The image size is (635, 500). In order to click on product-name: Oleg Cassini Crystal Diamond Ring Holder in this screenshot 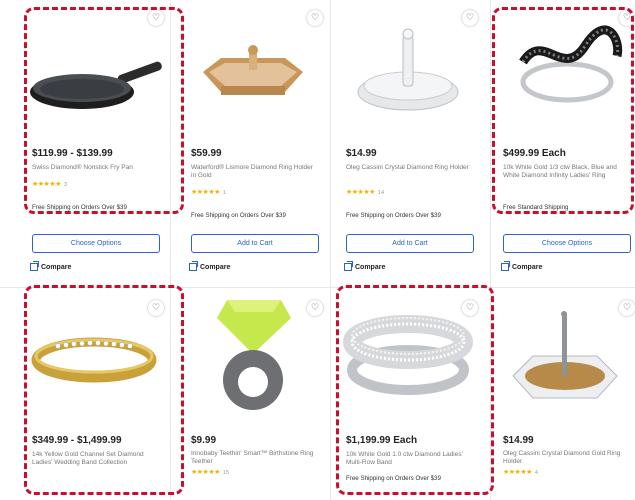, I will do `click(410, 168)`.